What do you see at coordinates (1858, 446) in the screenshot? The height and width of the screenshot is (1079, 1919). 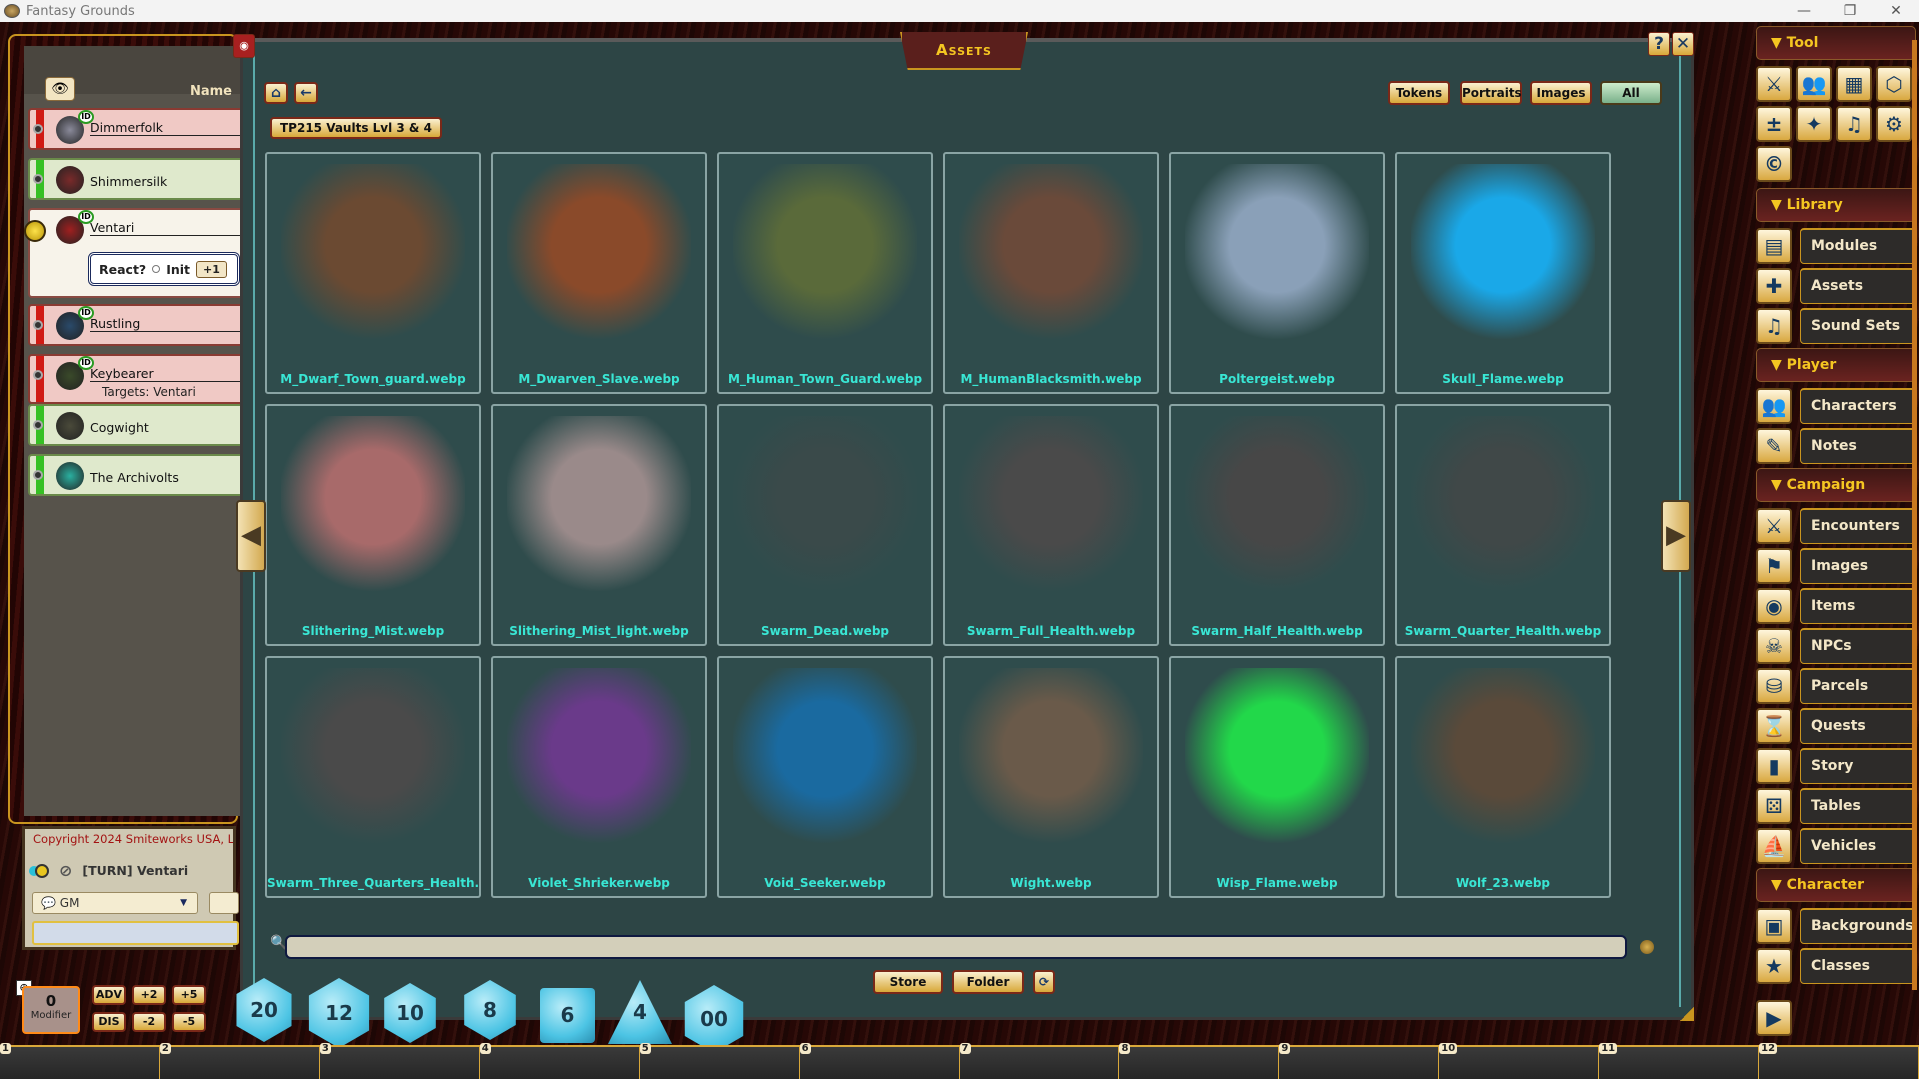 I see `sidebar-item-notes: Notes` at bounding box center [1858, 446].